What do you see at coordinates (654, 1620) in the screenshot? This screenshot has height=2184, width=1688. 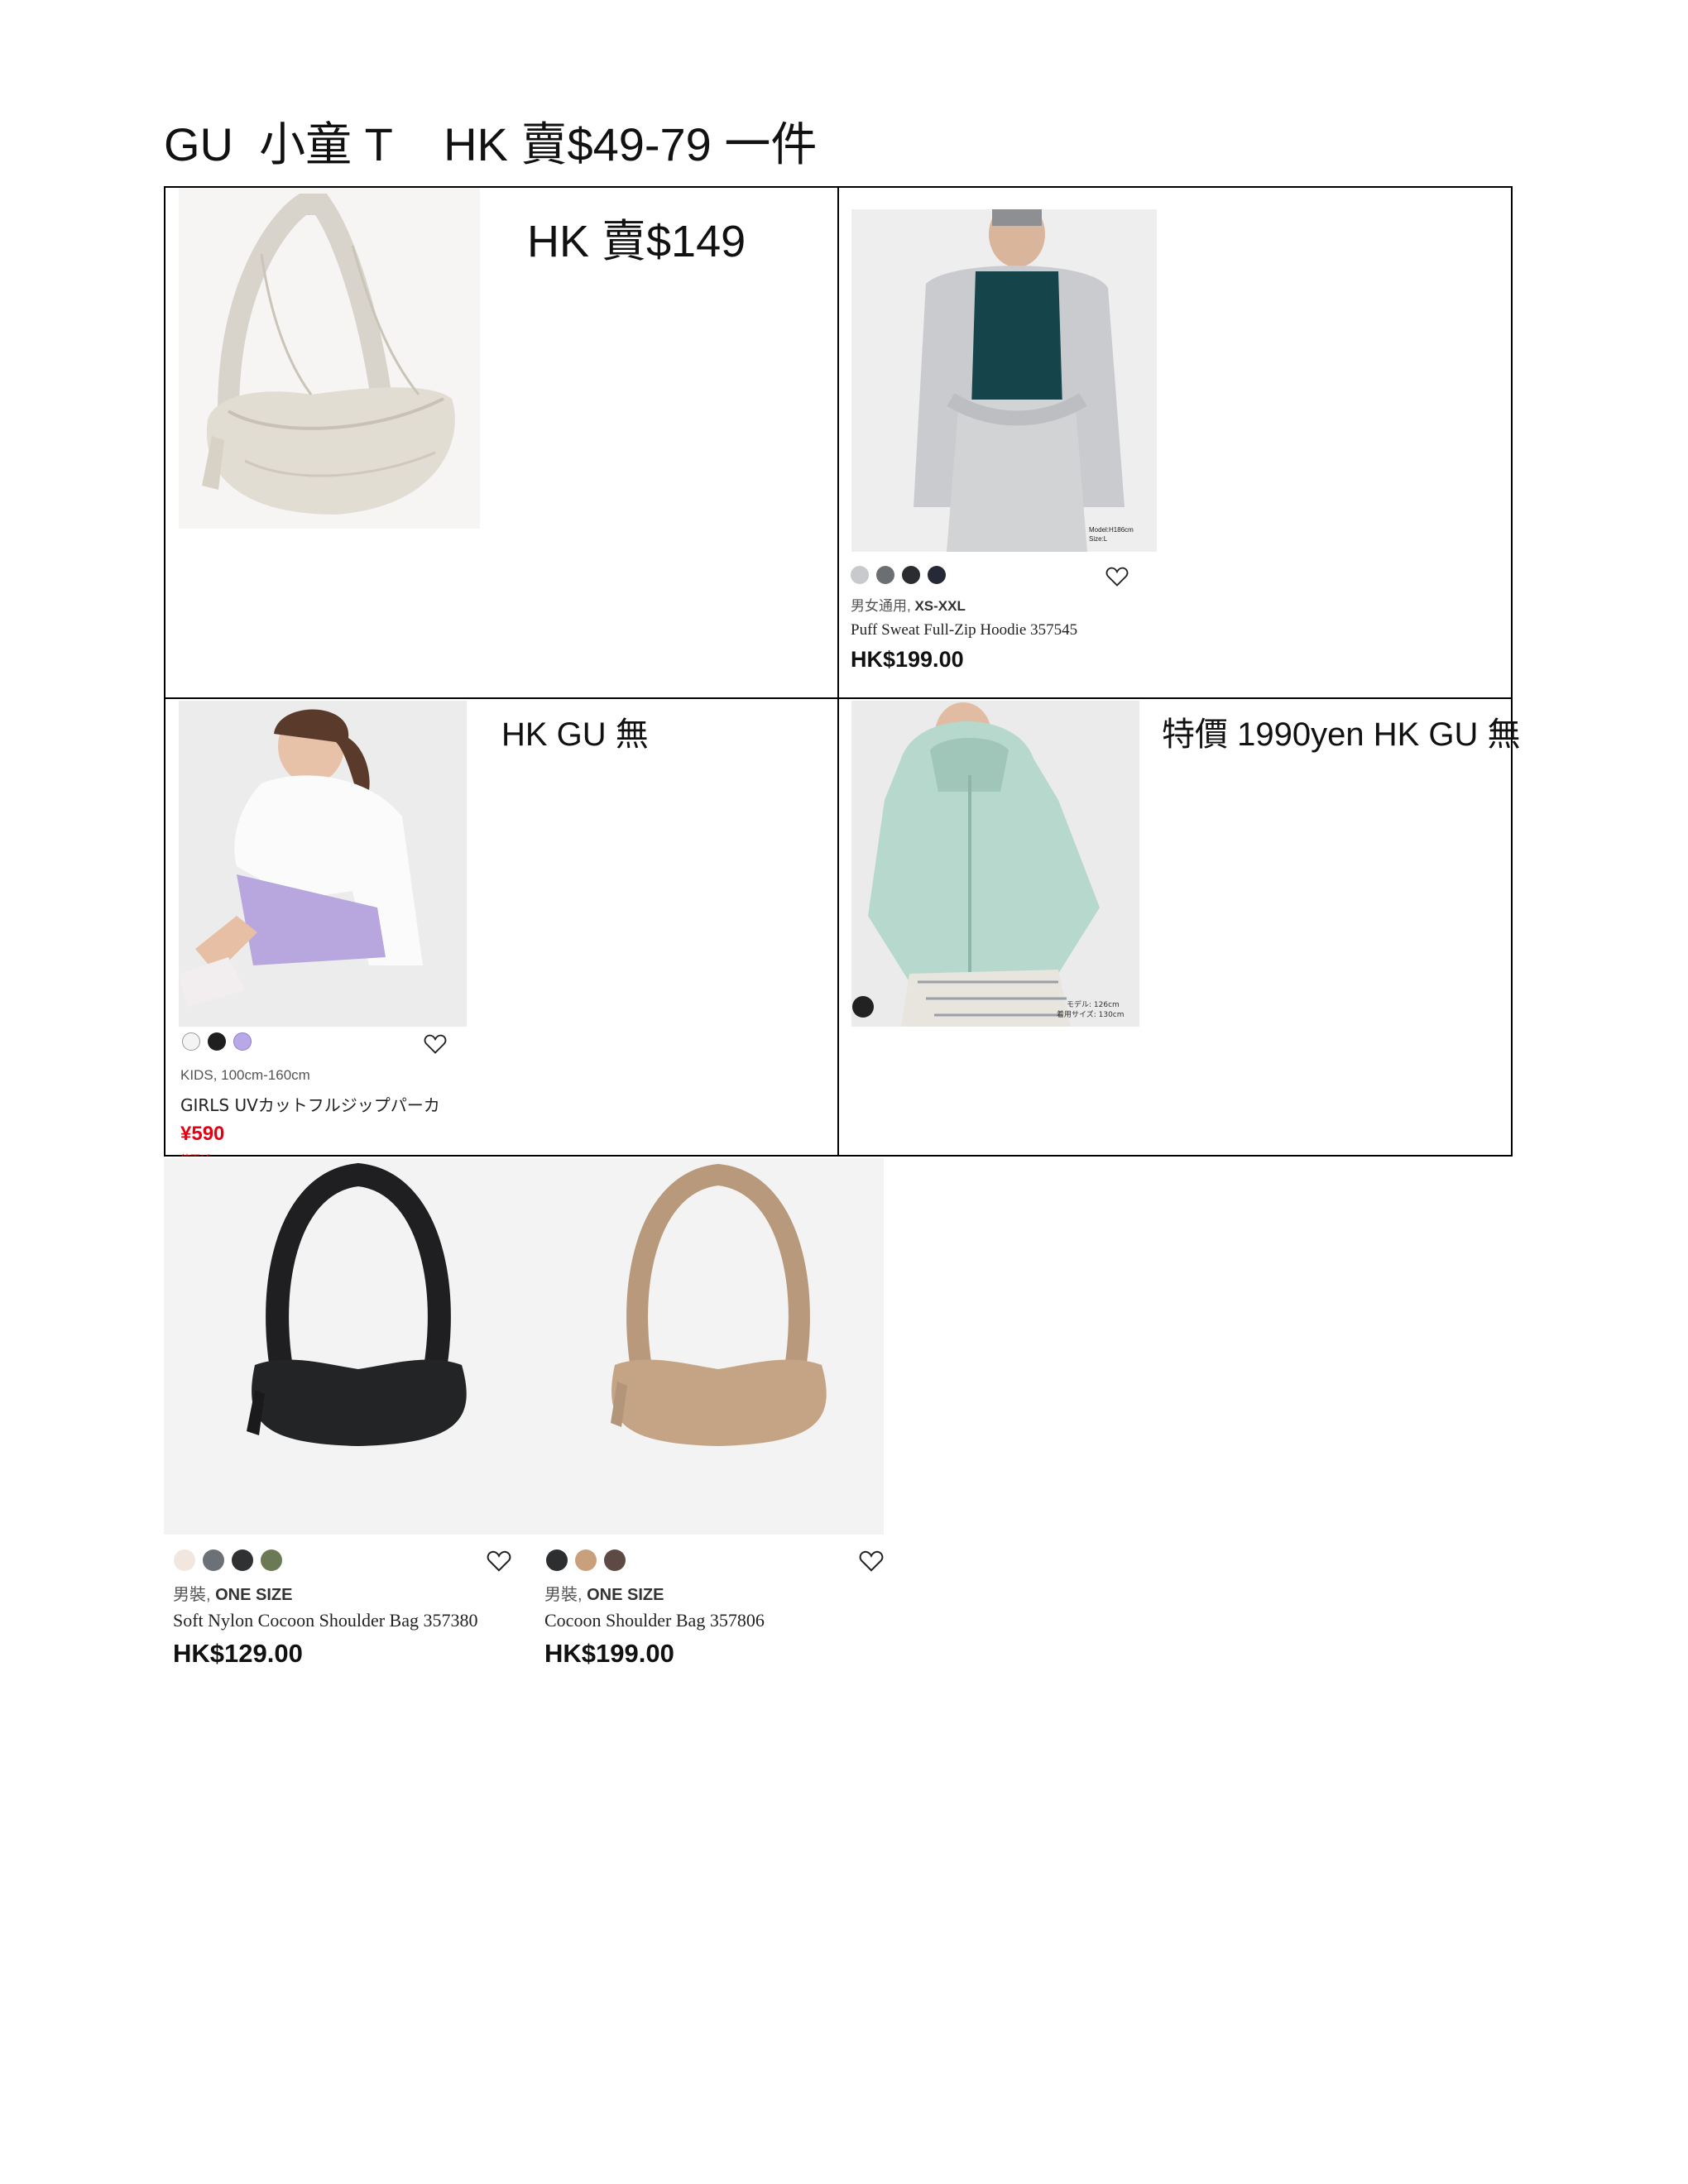 I see `product-name: Cocoon Shoulder Bag 357806` at bounding box center [654, 1620].